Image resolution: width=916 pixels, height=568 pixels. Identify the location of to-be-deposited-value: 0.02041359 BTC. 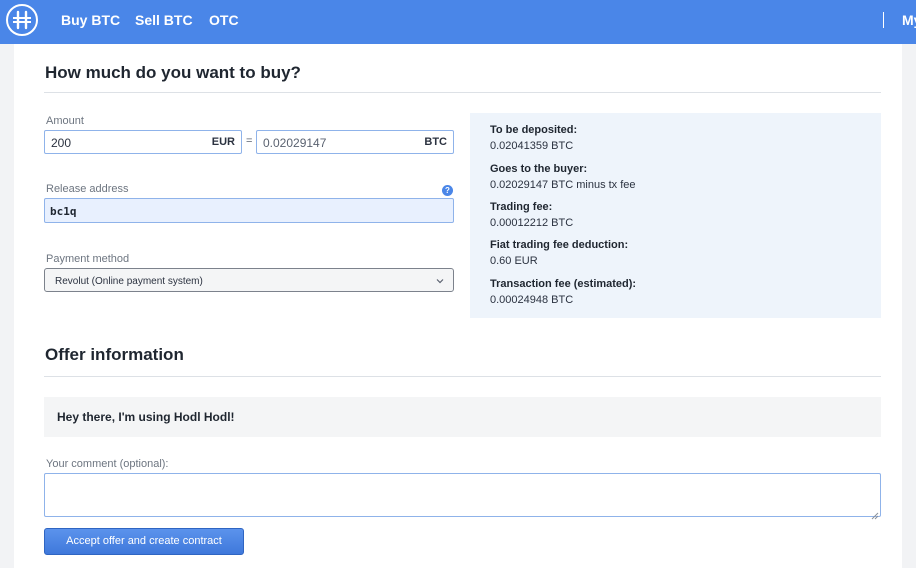
(532, 146).